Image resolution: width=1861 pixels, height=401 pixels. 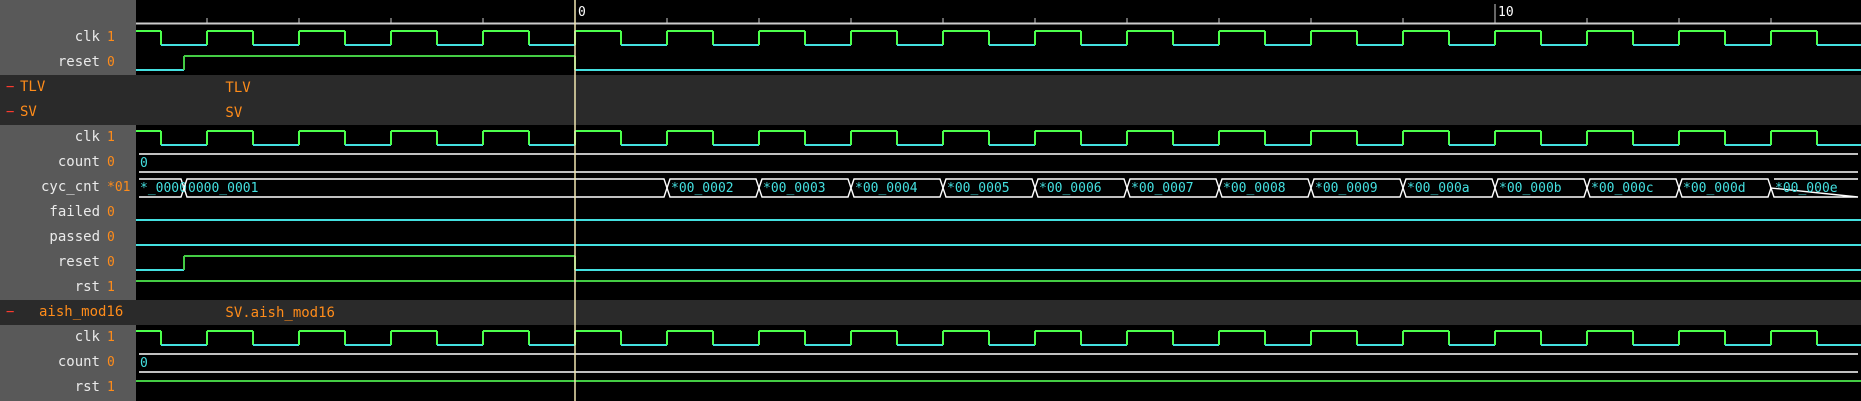 I want to click on signal-row-passed: passed 0, so click(x=68, y=237).